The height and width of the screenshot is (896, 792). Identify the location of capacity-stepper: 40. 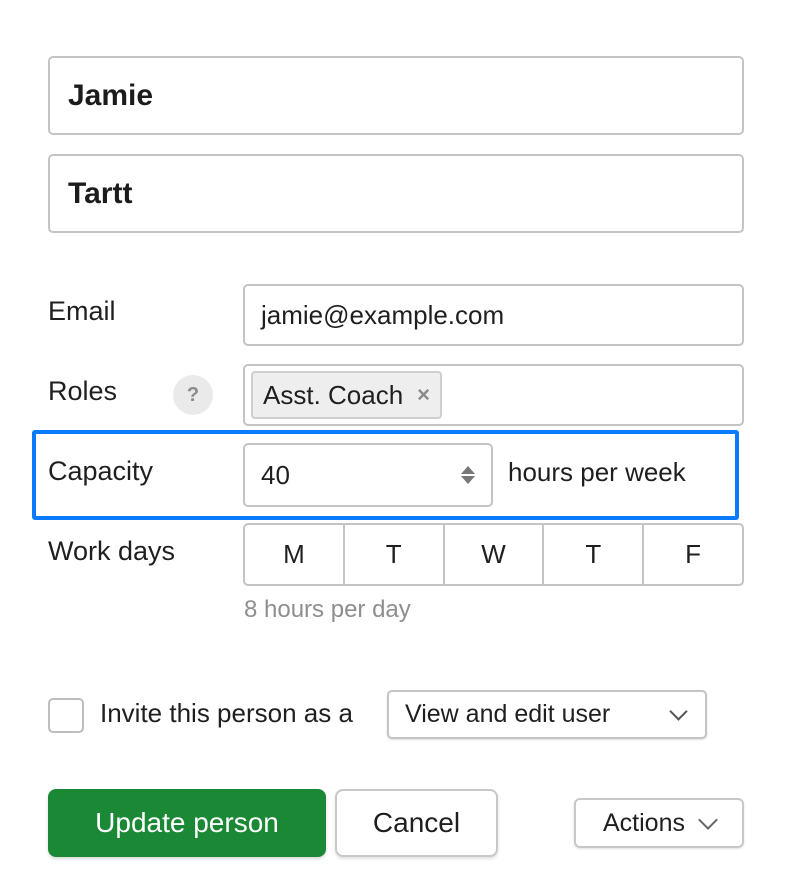
(368, 475).